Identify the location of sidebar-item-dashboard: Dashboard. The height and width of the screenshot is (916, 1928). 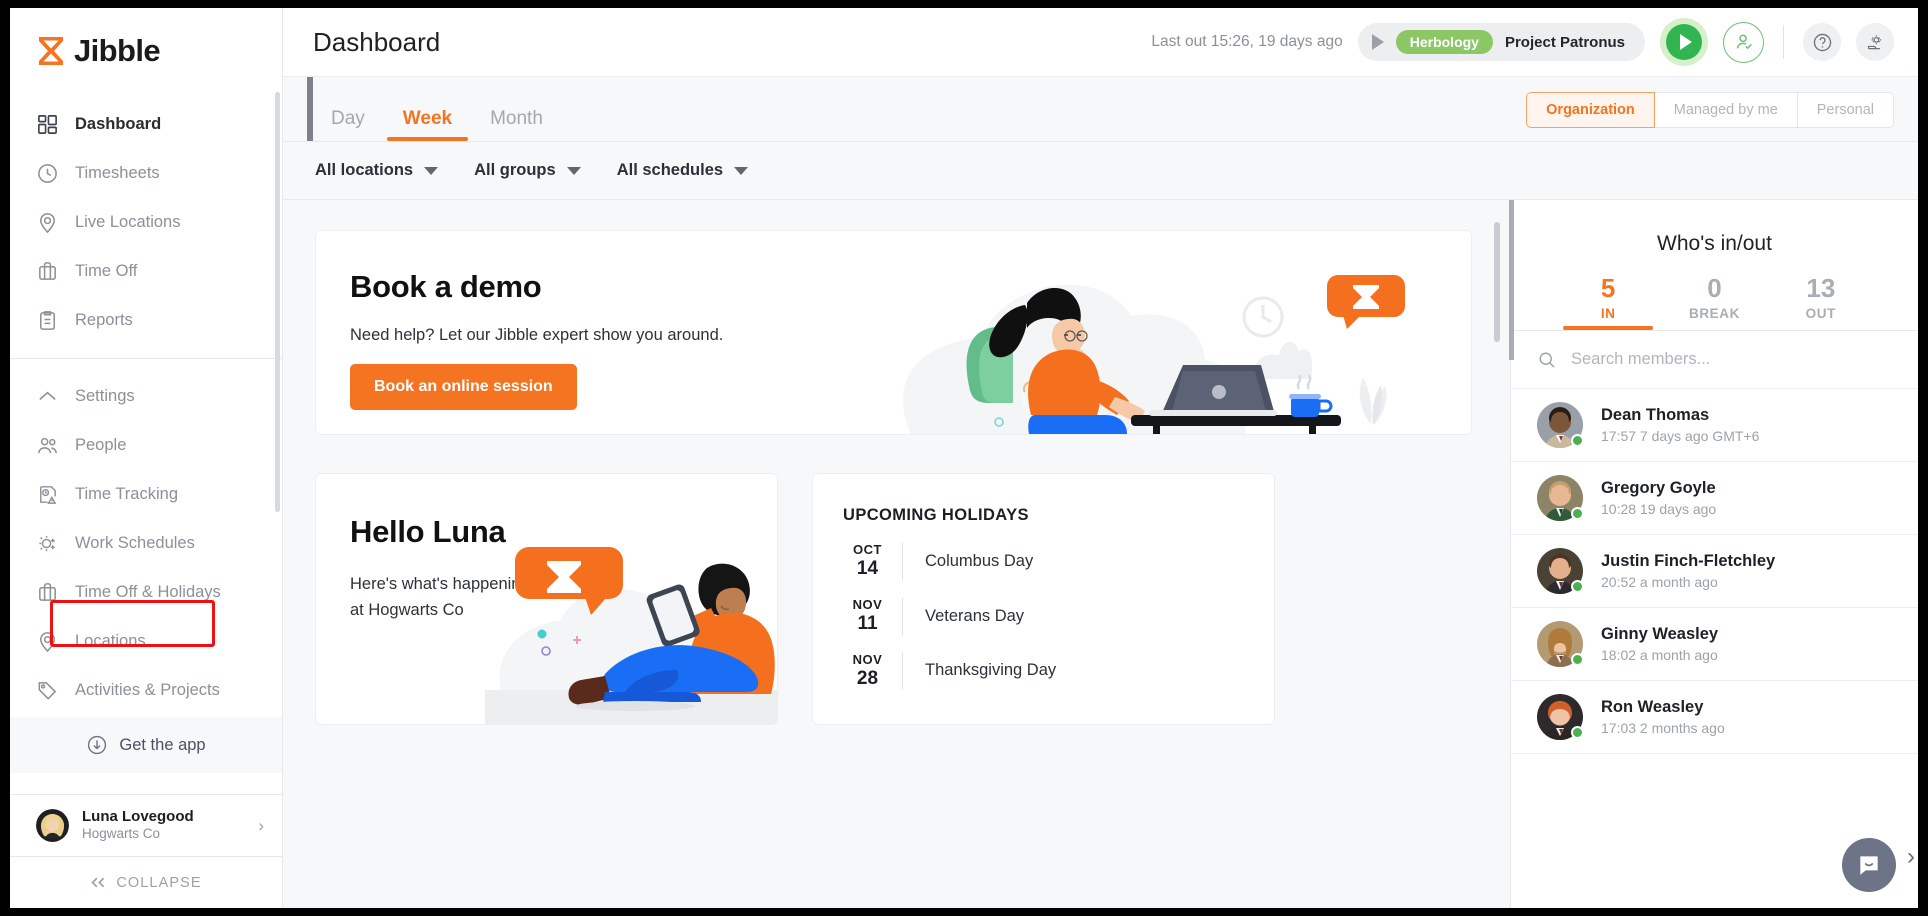
(146, 124).